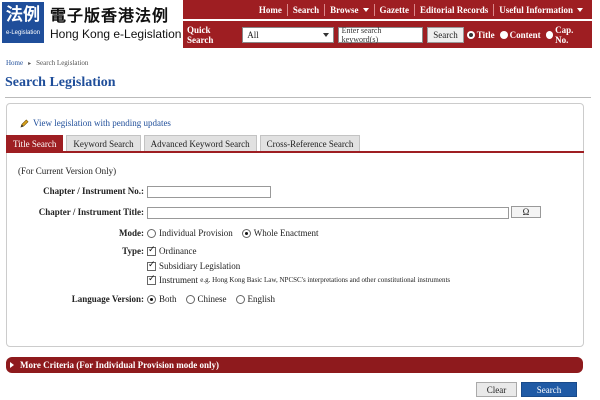  I want to click on title-input, so click(328, 213).